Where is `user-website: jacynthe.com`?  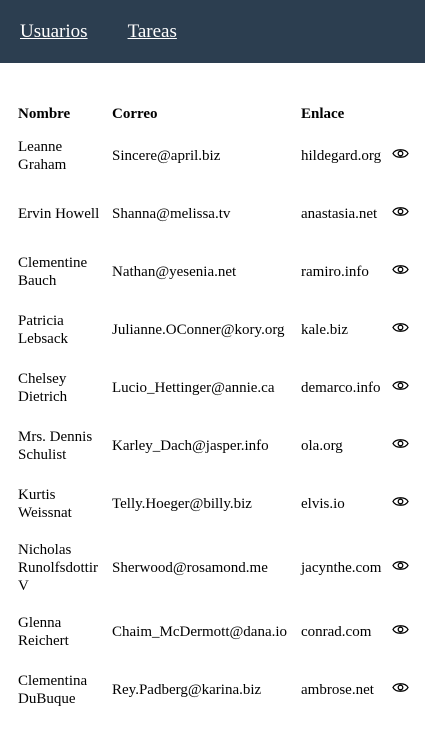 user-website: jacynthe.com is located at coordinates (341, 568).